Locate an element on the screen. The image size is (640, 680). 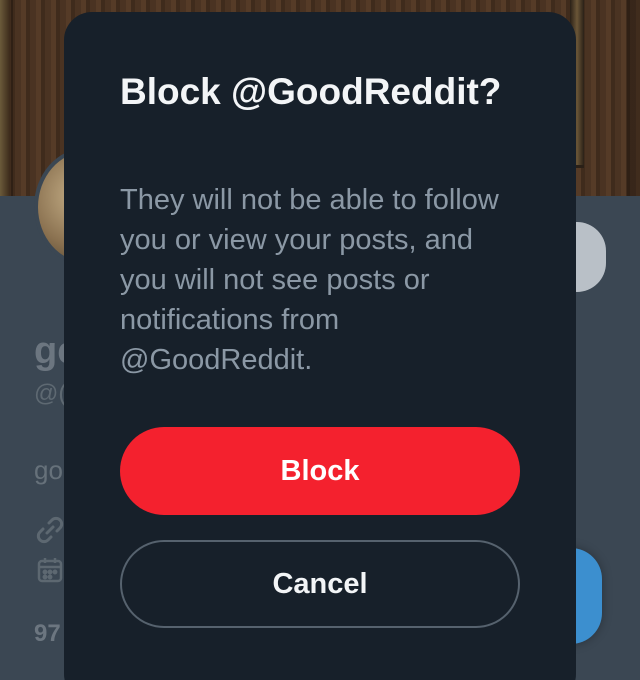
profile-handle: @( is located at coordinates (50, 393).